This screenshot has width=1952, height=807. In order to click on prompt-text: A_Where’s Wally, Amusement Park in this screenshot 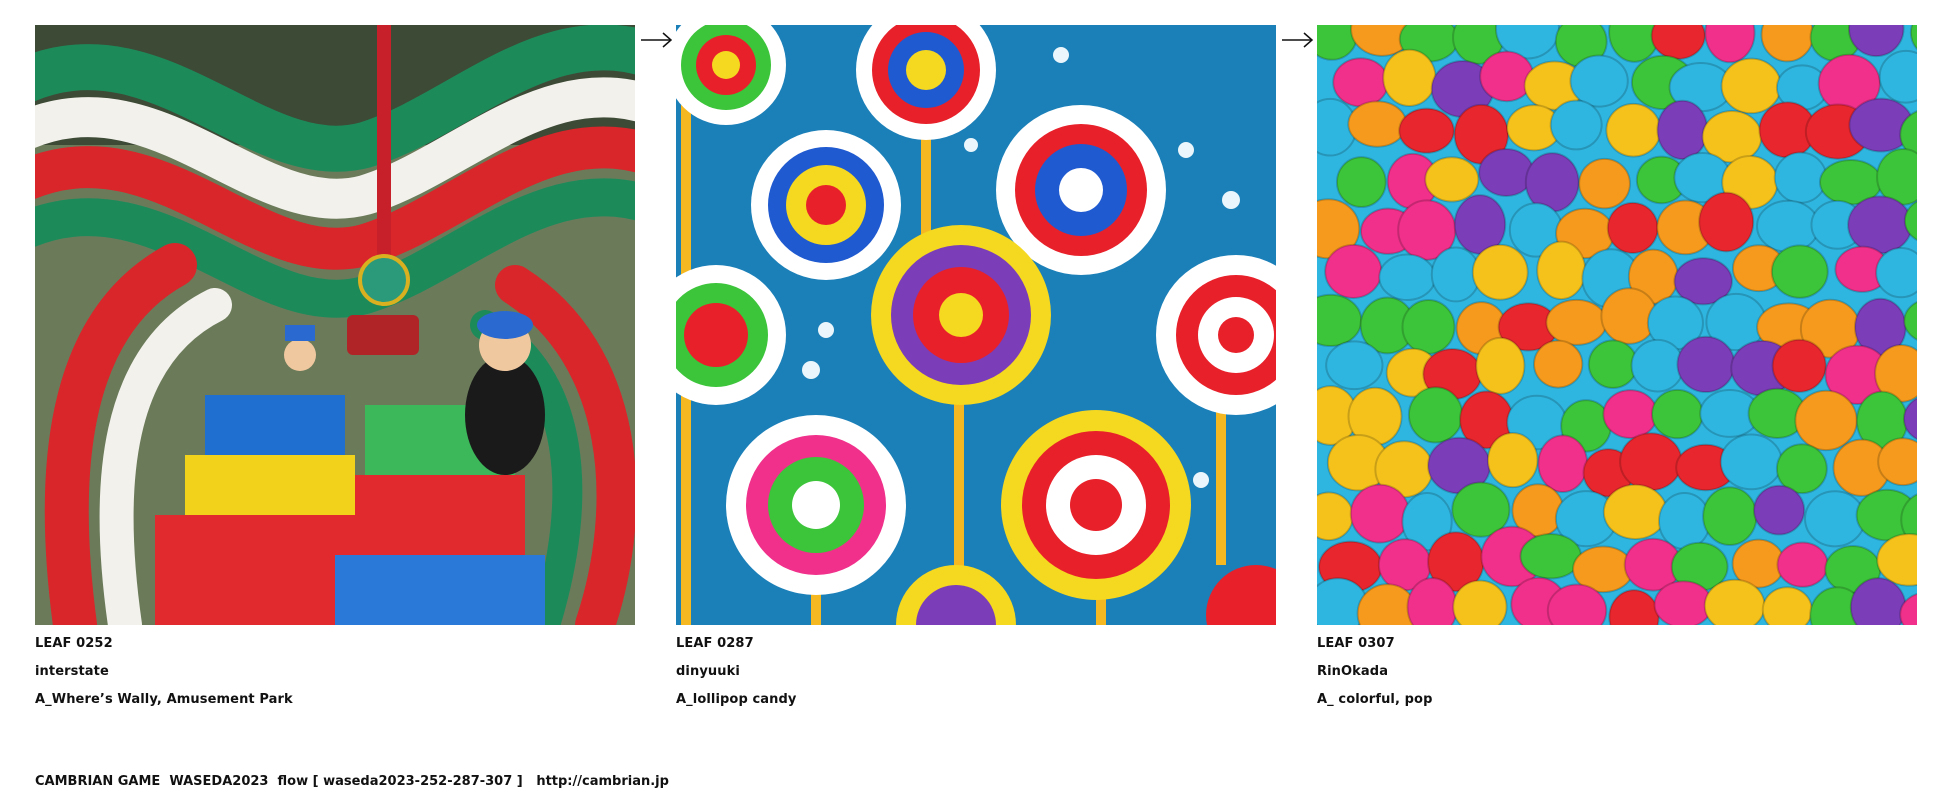, I will do `click(164, 699)`.